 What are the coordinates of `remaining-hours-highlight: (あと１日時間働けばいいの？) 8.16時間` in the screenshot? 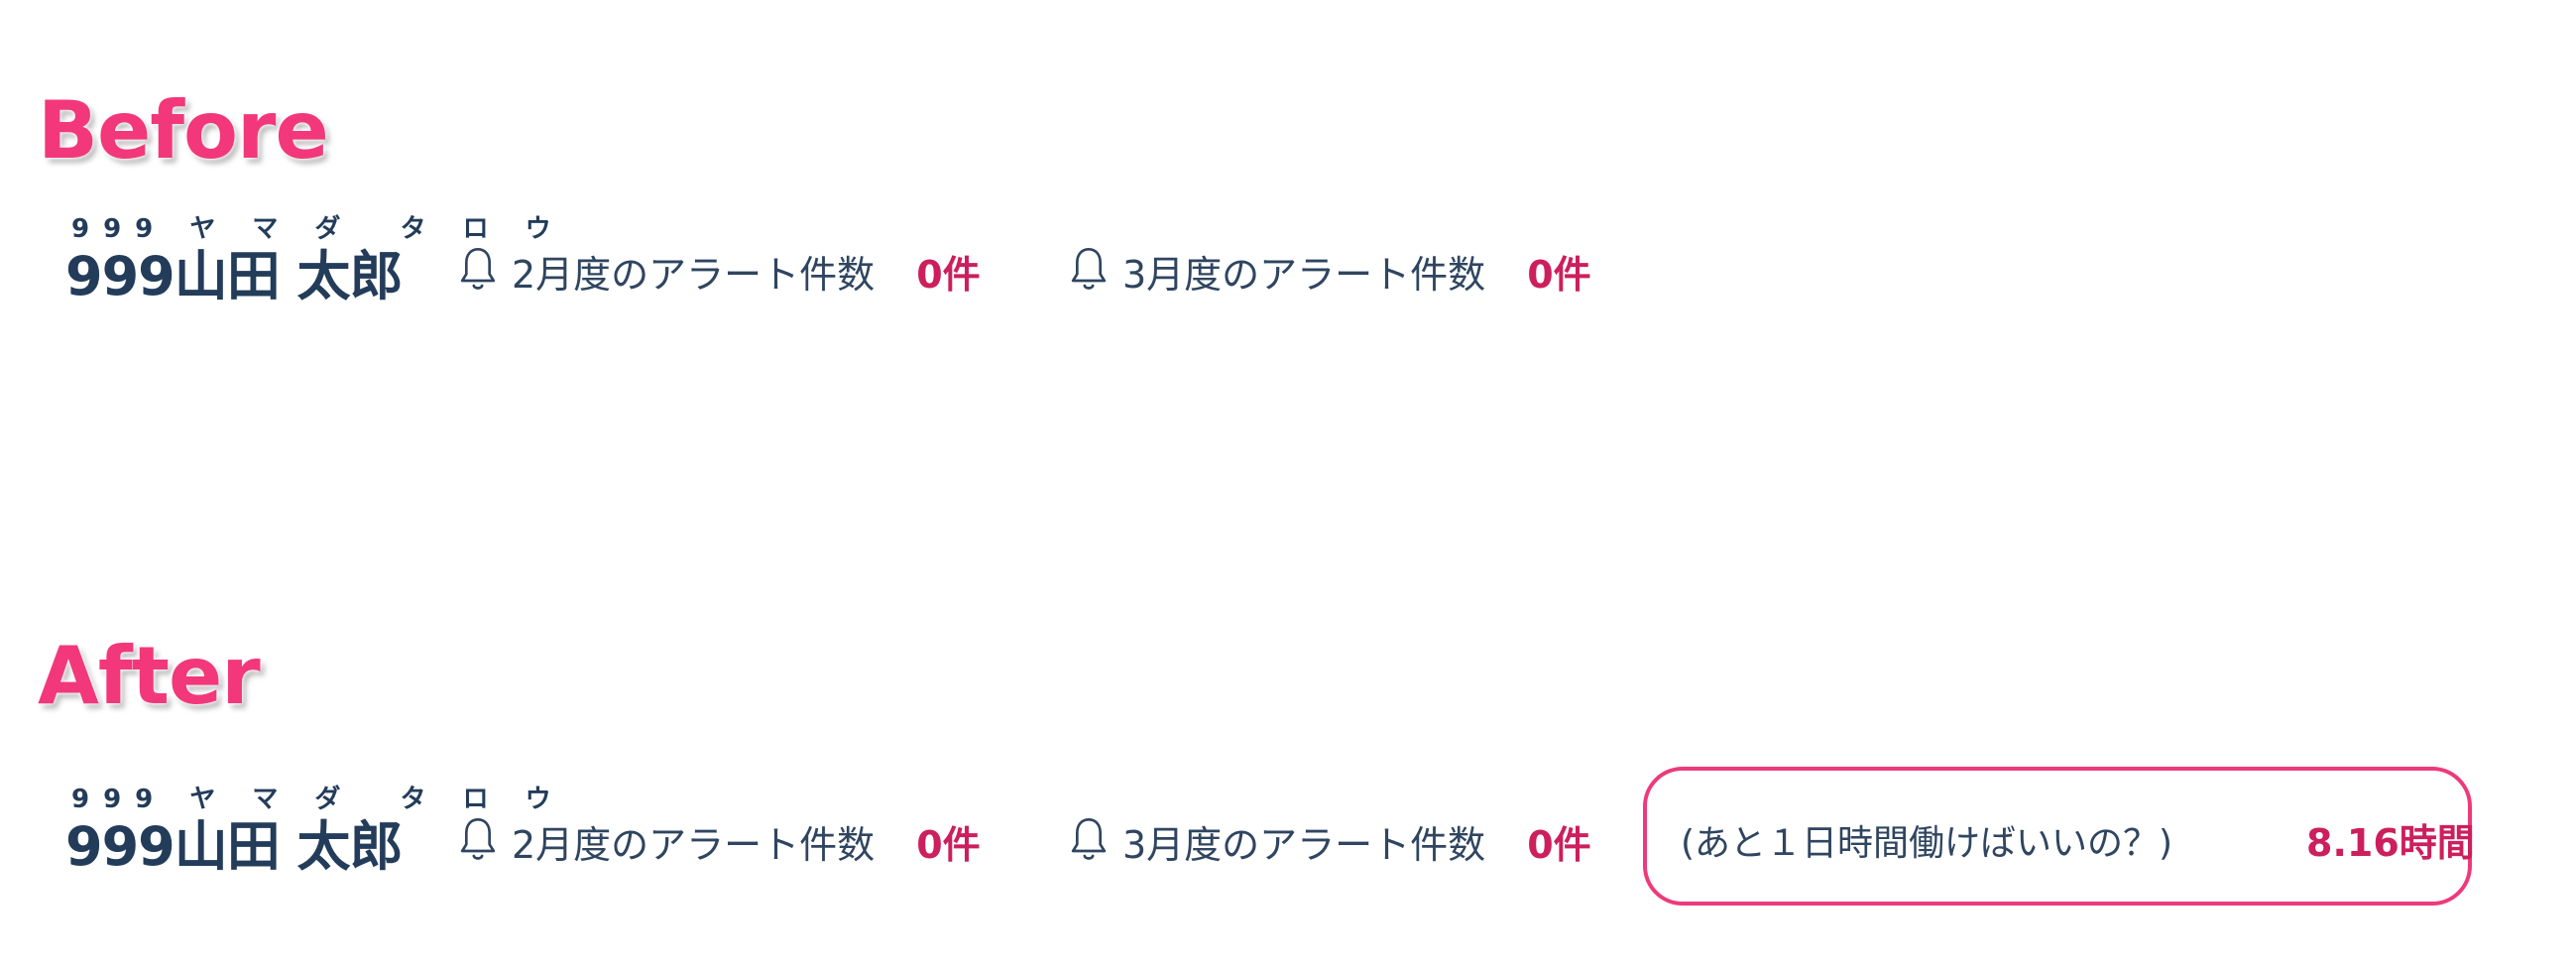 It's located at (2059, 836).